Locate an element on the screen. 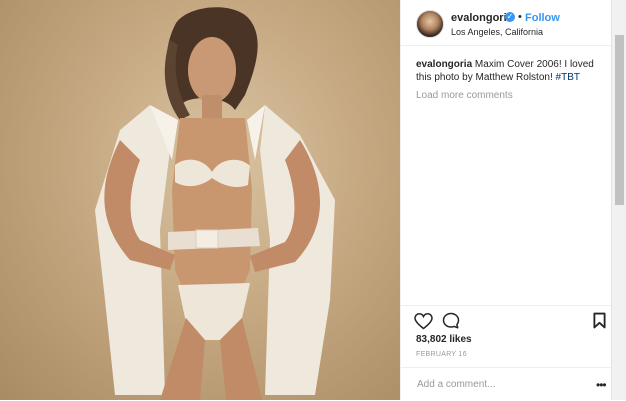  bookmark-icon is located at coordinates (599, 320).